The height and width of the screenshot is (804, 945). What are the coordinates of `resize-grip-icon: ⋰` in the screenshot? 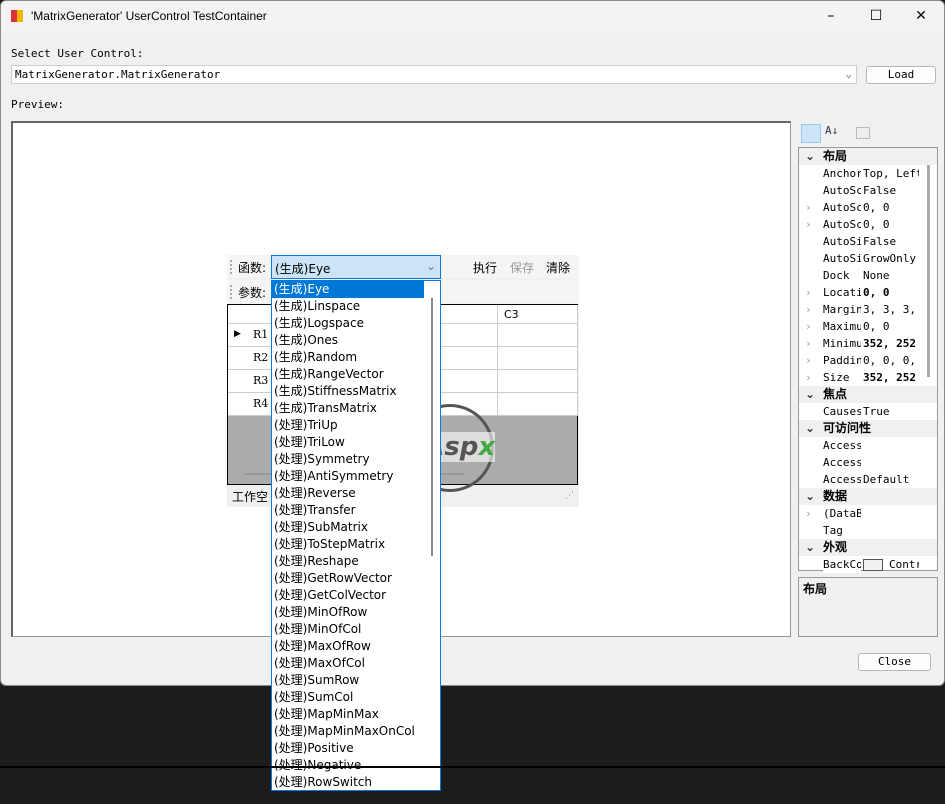 It's located at (569, 496).